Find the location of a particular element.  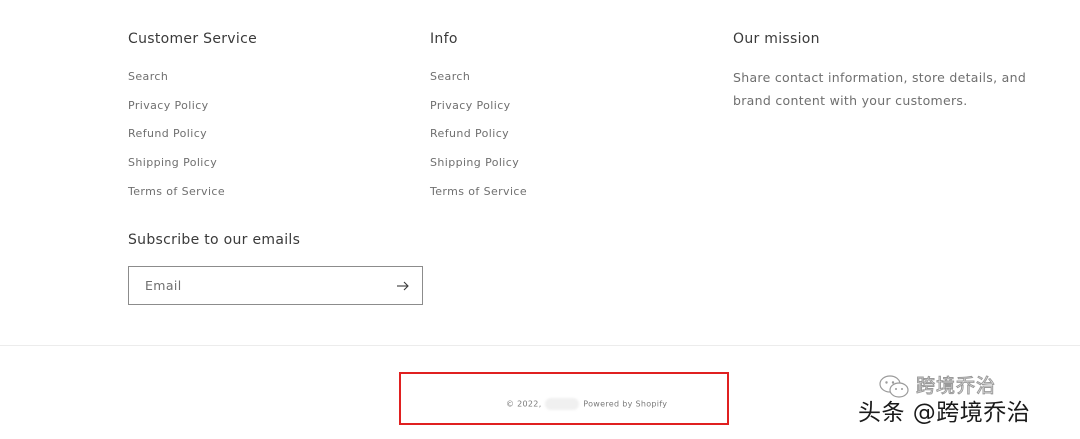

email-input is located at coordinates (260, 285).